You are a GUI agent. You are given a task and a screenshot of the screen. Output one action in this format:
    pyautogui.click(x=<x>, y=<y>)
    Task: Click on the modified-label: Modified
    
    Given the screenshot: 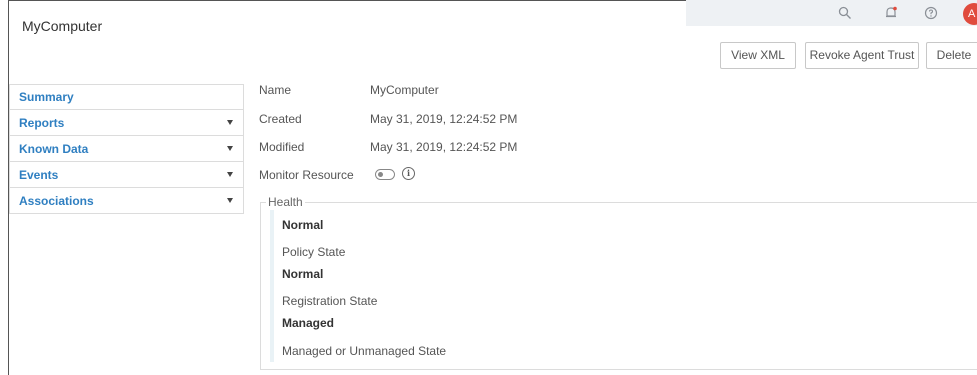 What is the action you would take?
    pyautogui.click(x=282, y=147)
    